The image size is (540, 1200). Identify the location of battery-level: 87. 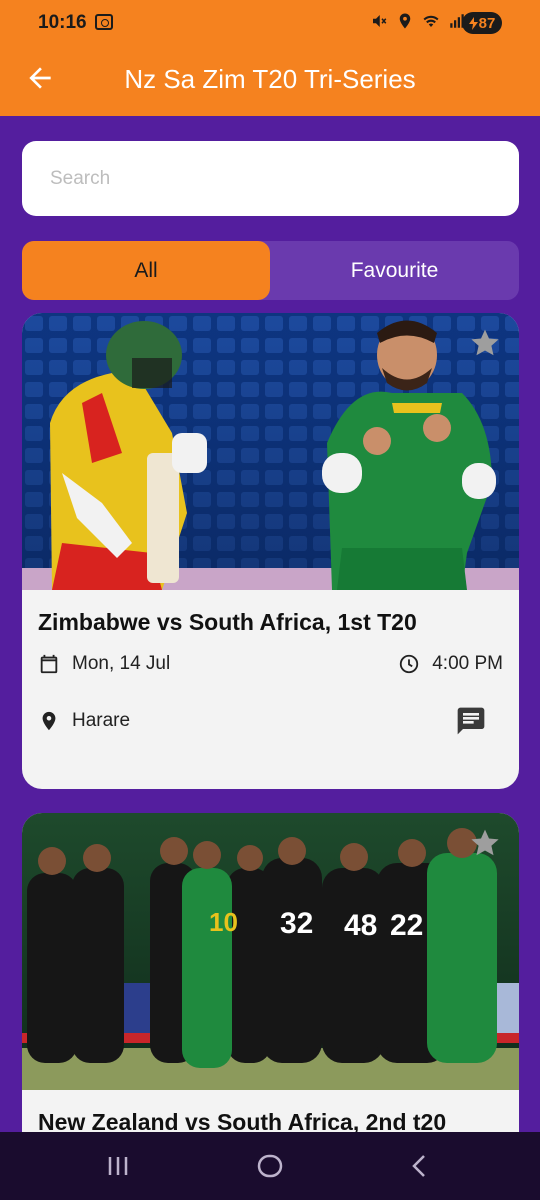
(487, 23).